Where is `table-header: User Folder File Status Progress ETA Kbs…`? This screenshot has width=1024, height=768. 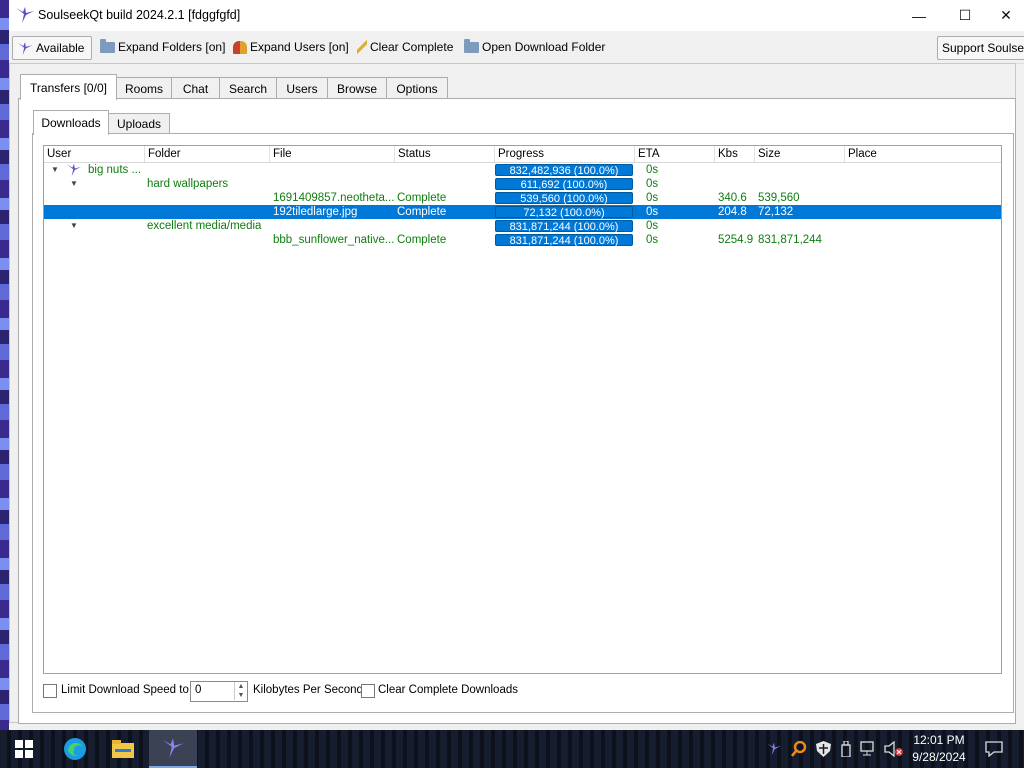
table-header: User Folder File Status Progress ETA Kbs… is located at coordinates (522, 154).